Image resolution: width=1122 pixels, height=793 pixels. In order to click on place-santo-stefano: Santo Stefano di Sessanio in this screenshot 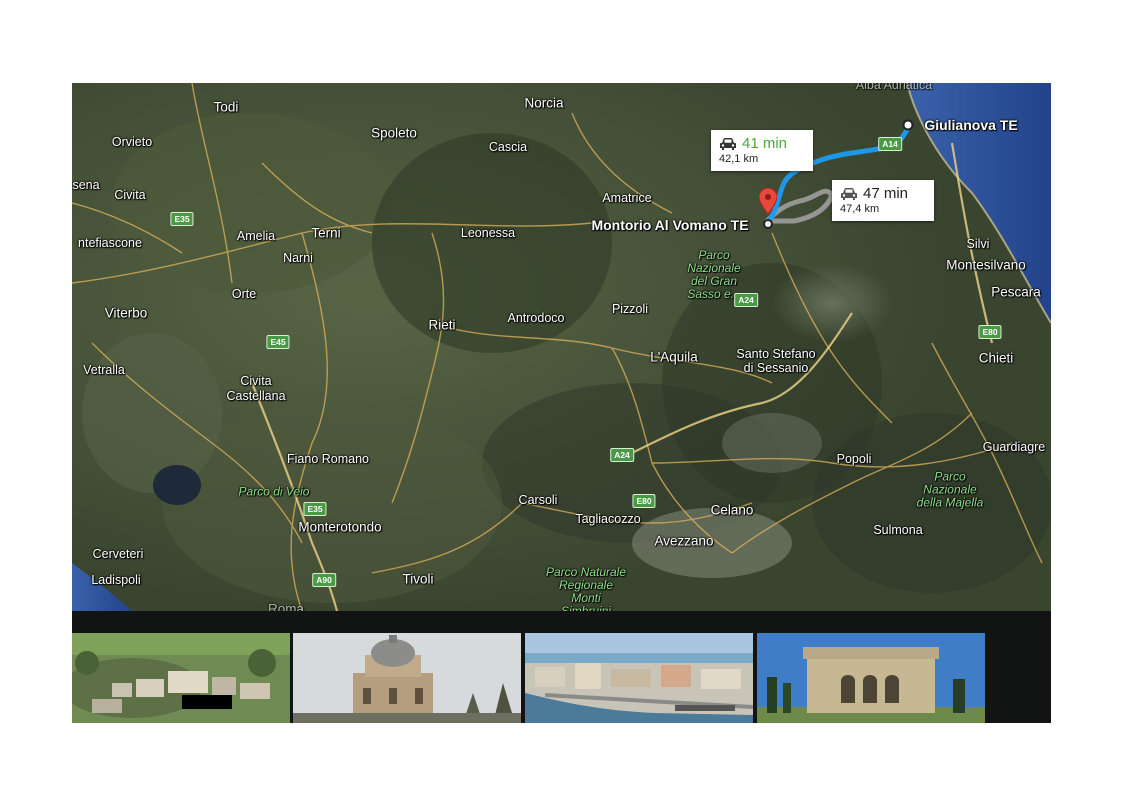, I will do `click(776, 361)`.